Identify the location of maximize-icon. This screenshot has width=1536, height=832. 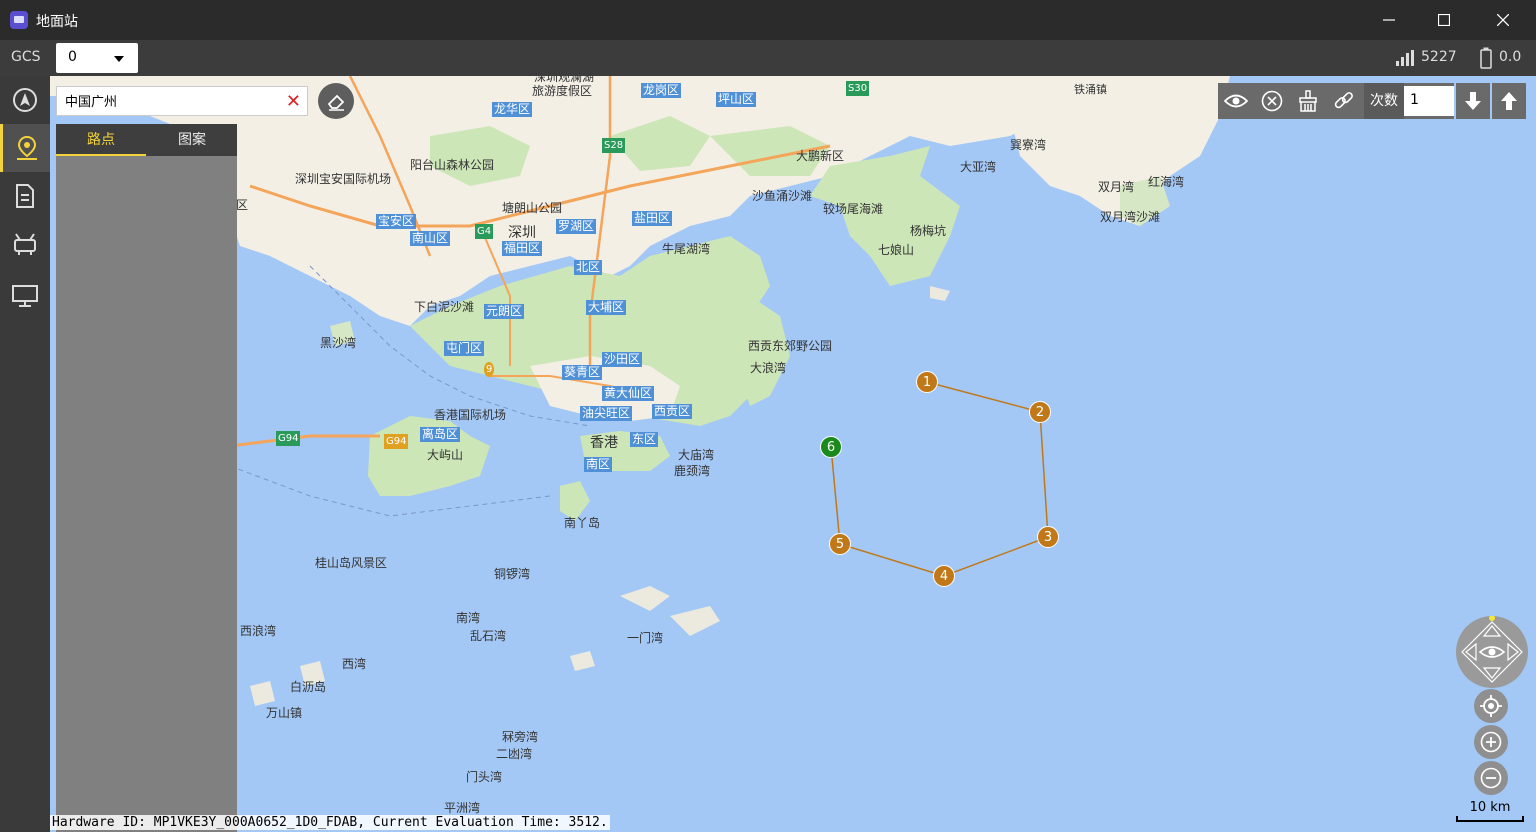
(1444, 20).